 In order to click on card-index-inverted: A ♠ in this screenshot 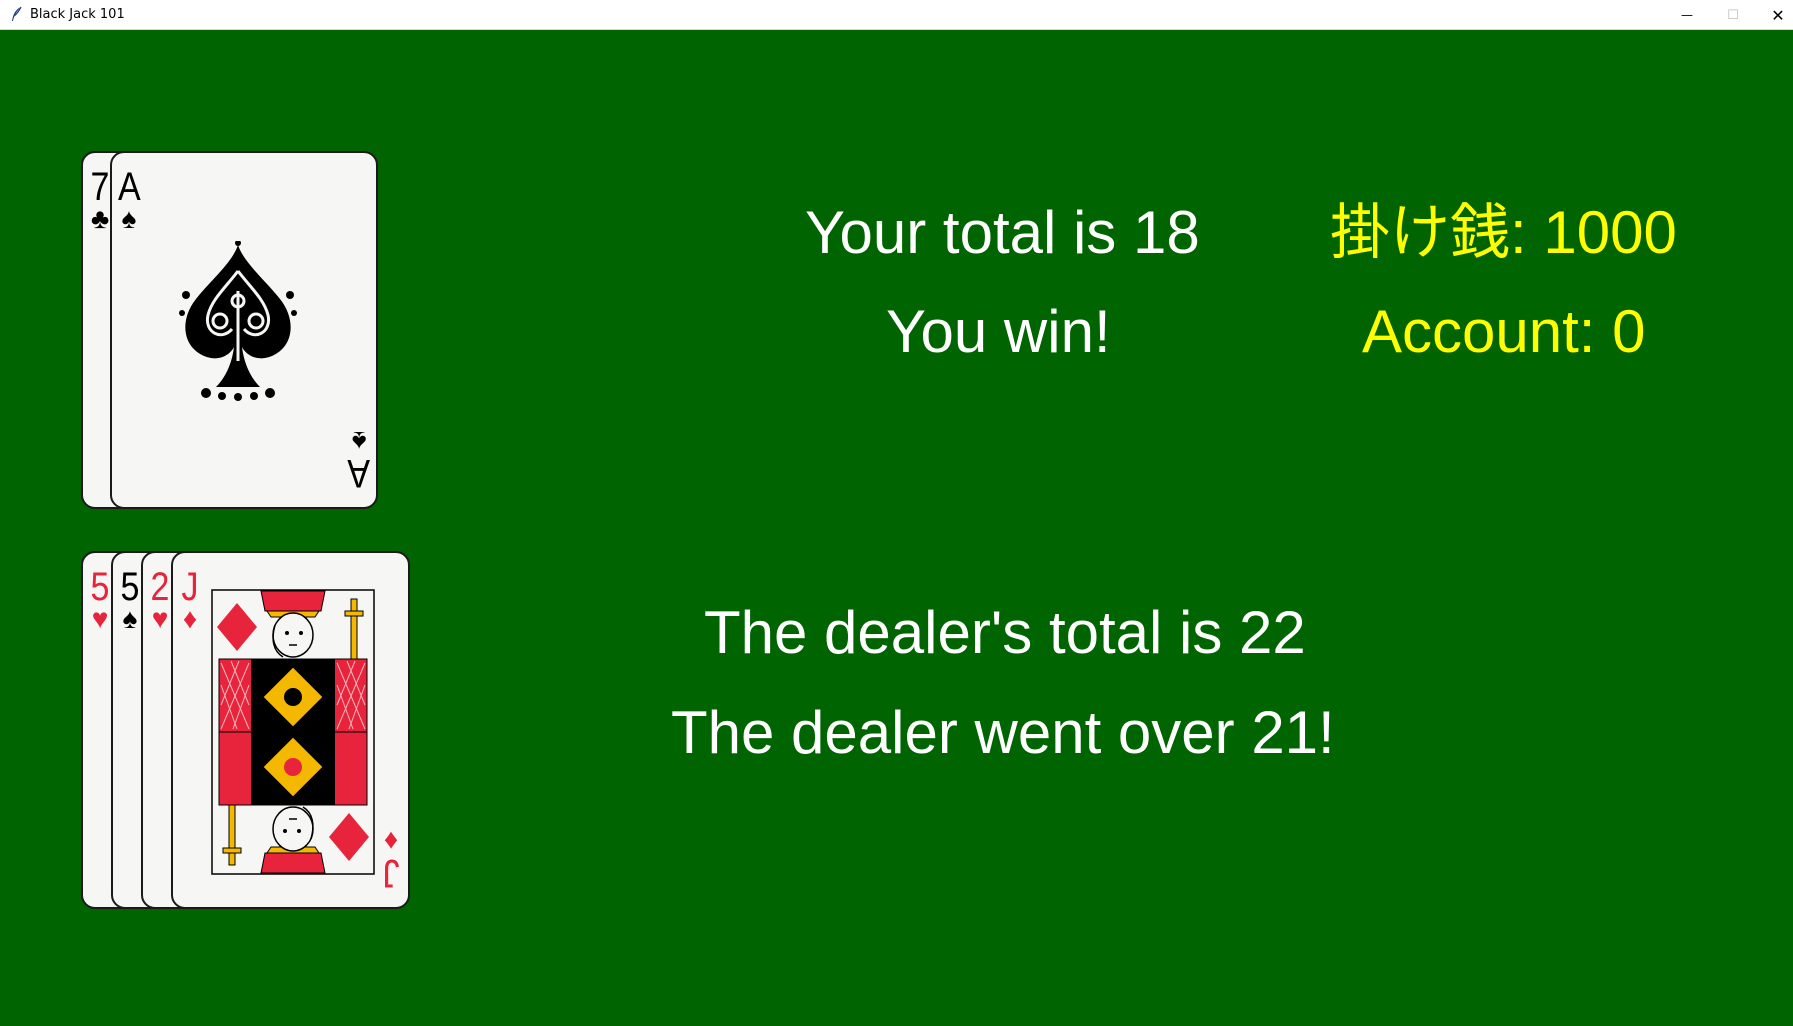, I will do `click(359, 460)`.